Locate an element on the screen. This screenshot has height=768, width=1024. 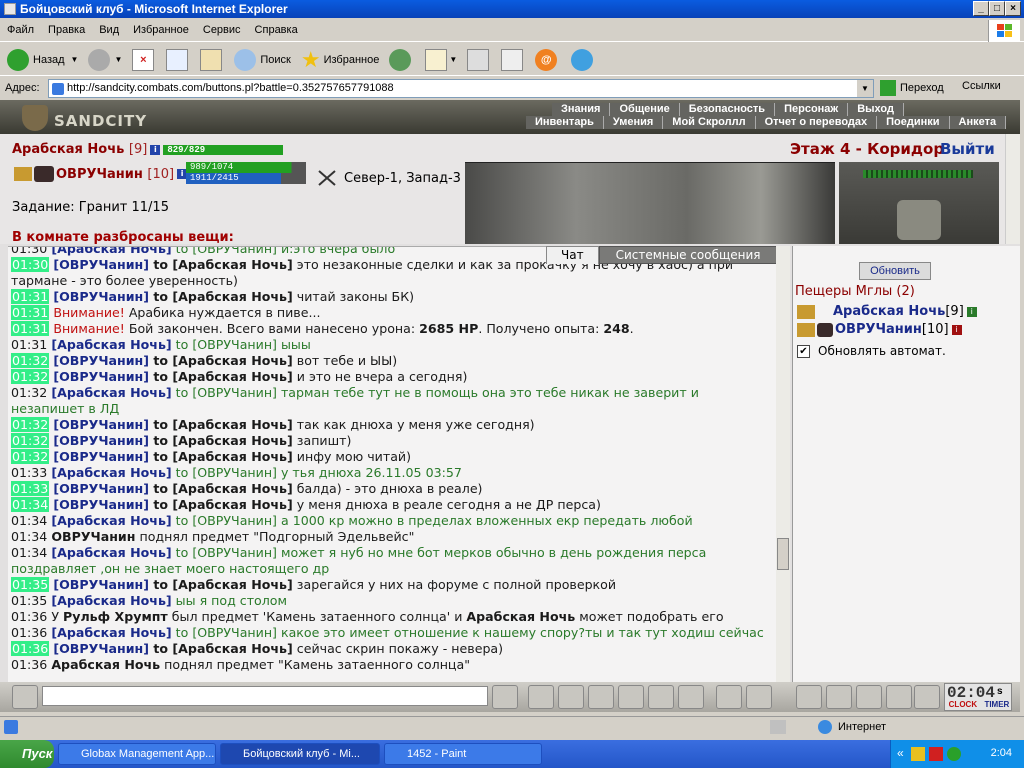
at-button: @ is located at coordinates (548, 60).